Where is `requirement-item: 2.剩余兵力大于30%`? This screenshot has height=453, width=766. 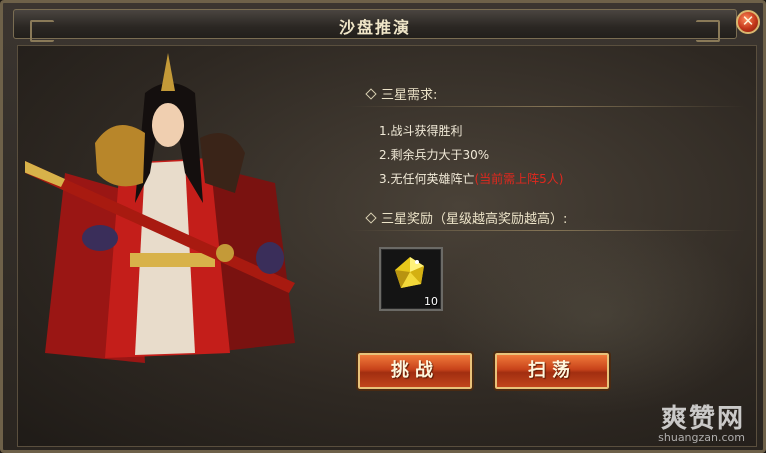
requirement-item: 2.剩余兵力大于30% is located at coordinates (434, 155).